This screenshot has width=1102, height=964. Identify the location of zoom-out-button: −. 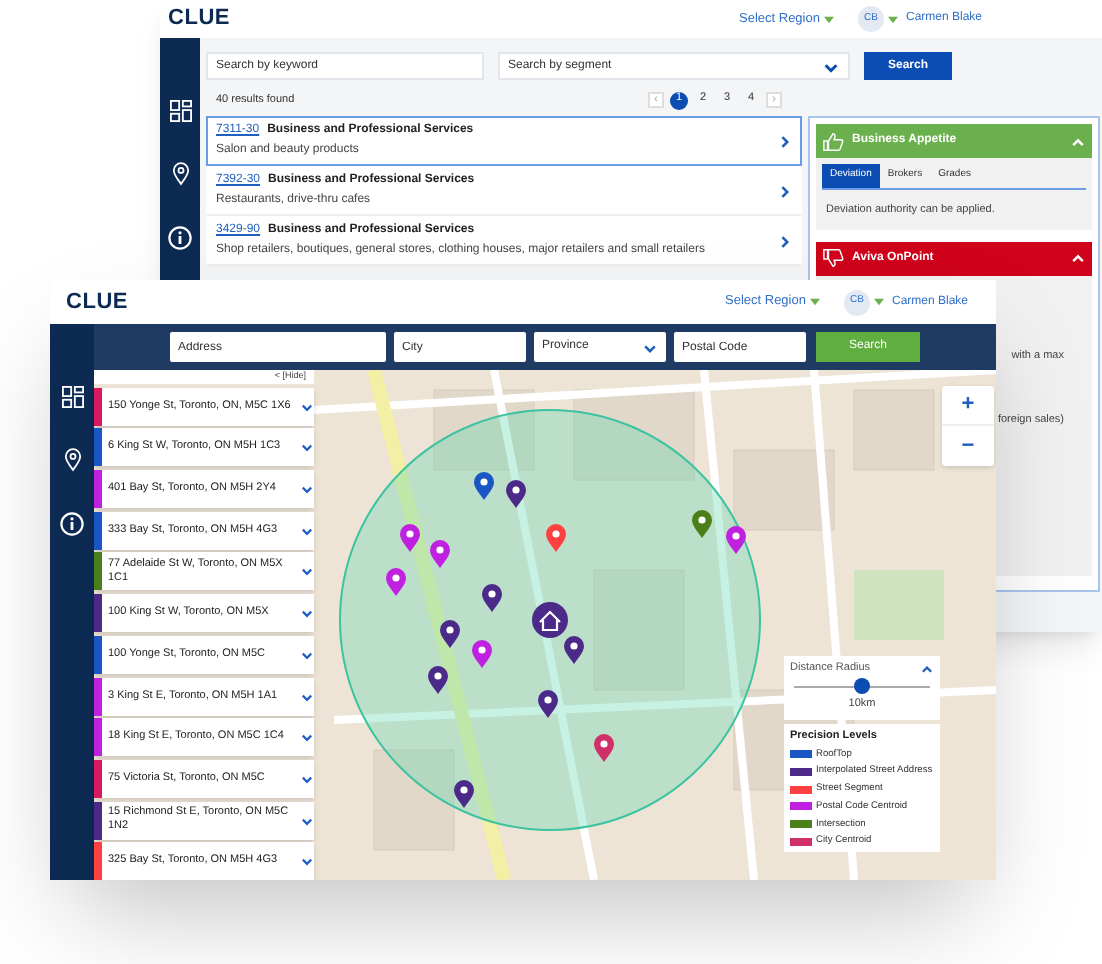
(968, 446).